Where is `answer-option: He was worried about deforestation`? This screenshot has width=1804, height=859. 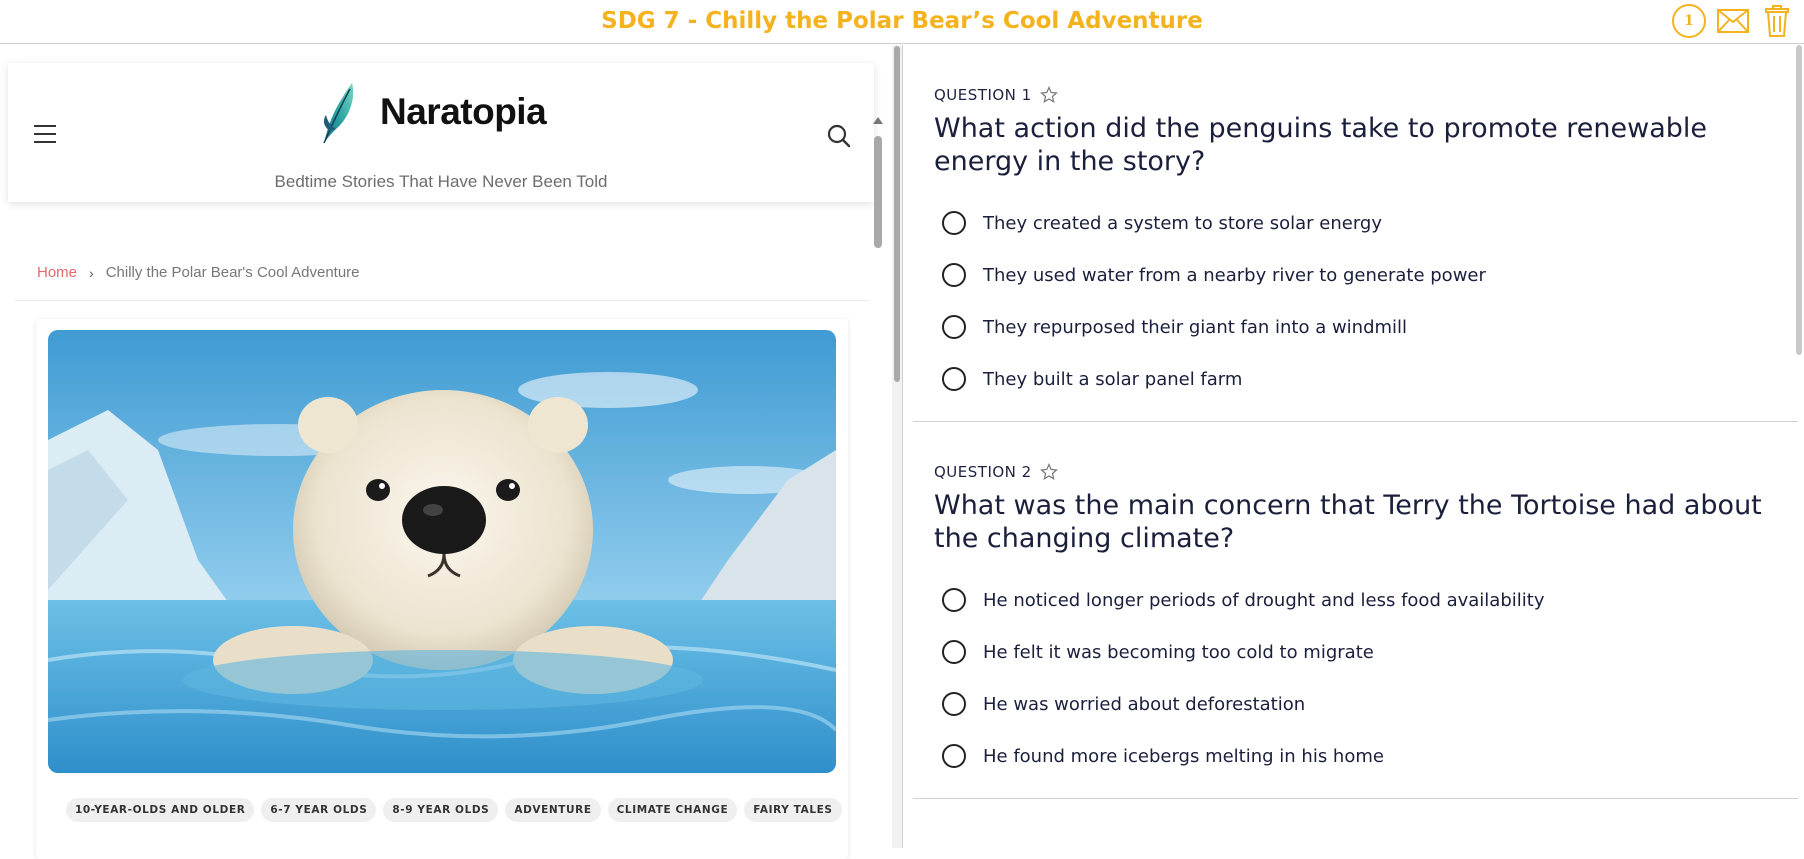 answer-option: He was worried about deforestation is located at coordinates (1123, 704).